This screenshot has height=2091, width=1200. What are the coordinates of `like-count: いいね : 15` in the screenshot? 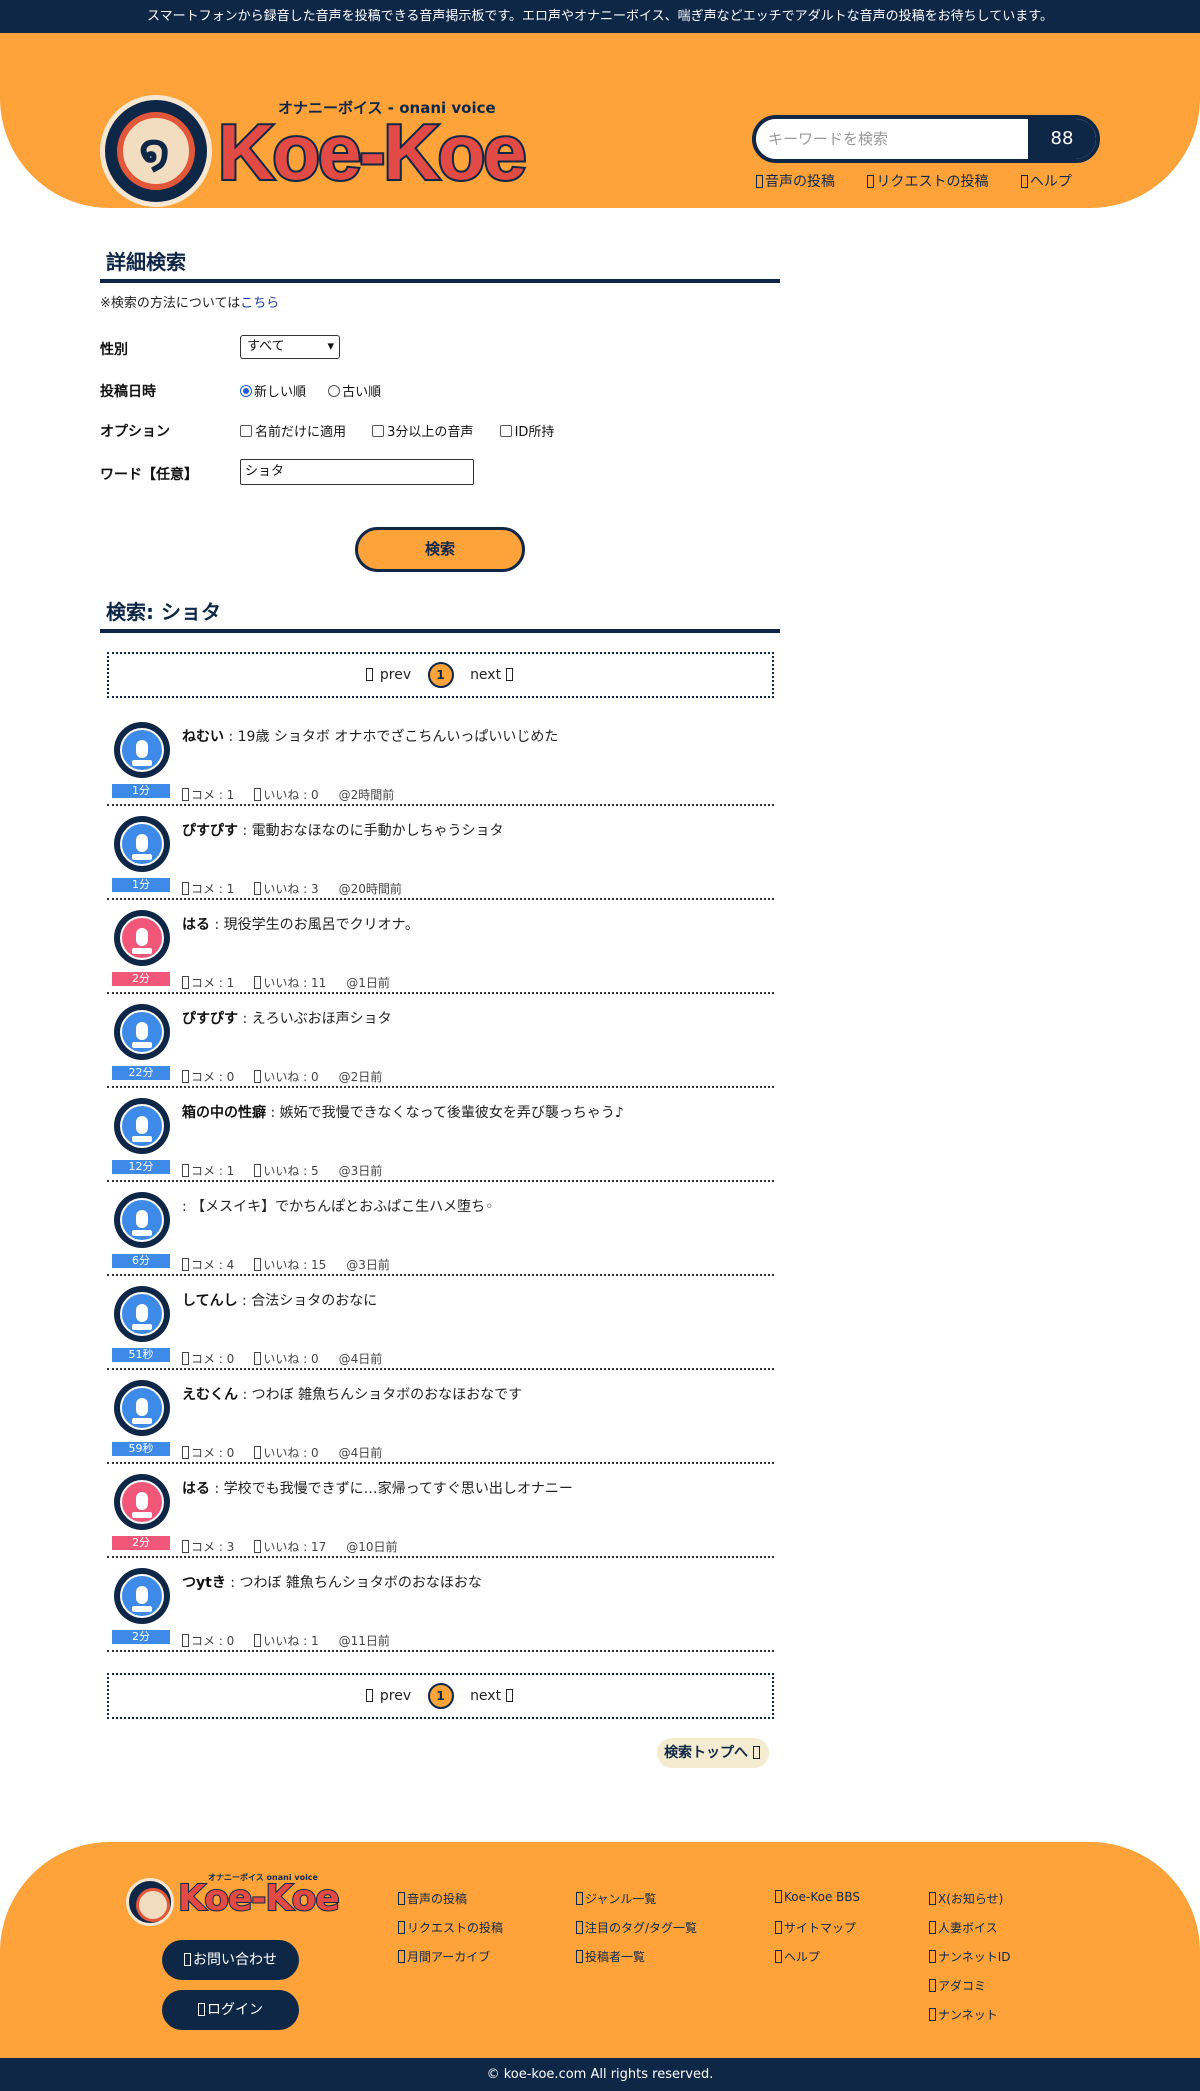 It's located at (295, 1265).